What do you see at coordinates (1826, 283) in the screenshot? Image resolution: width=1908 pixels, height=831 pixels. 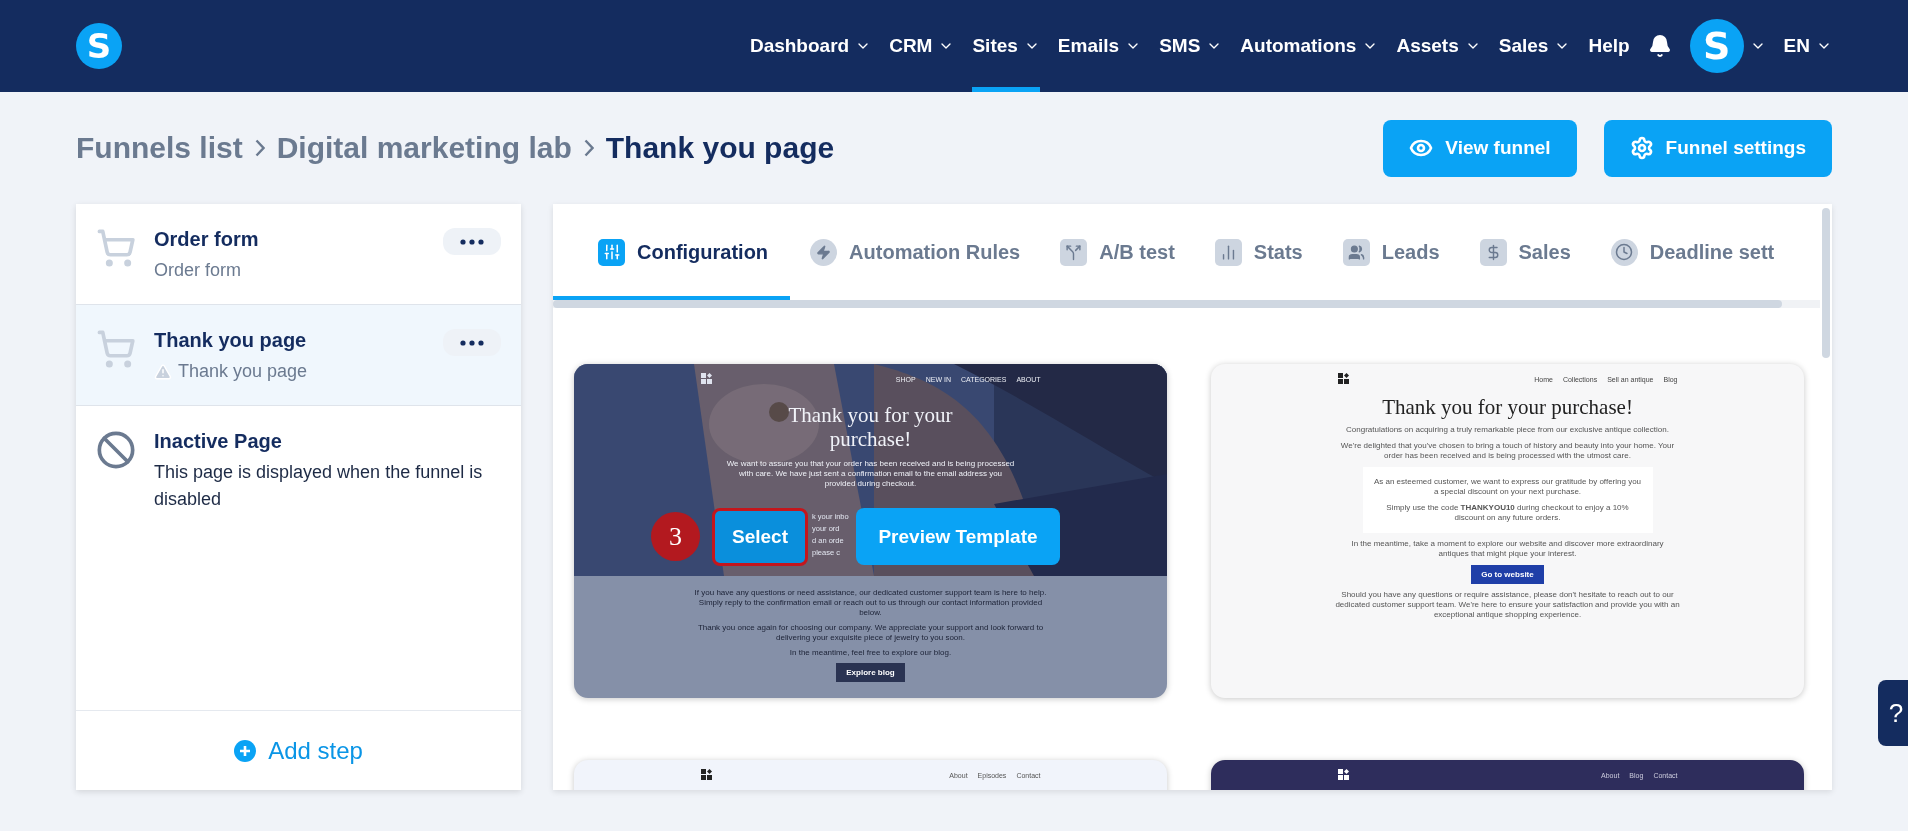 I see `vertical-scrollbar` at bounding box center [1826, 283].